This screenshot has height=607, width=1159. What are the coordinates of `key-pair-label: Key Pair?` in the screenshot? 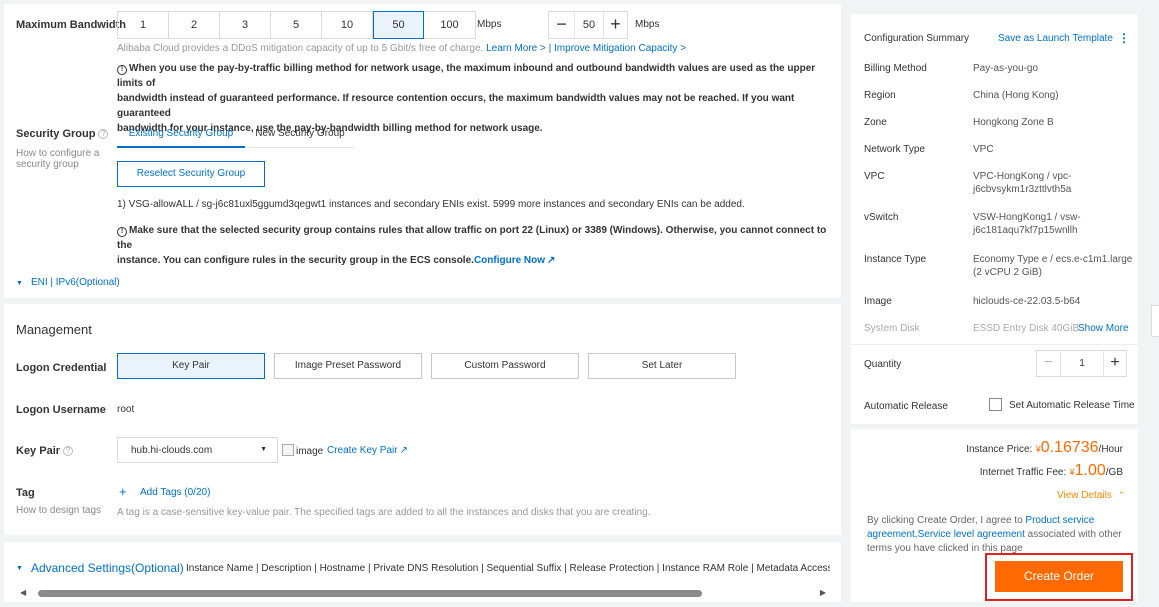 It's located at (45, 451).